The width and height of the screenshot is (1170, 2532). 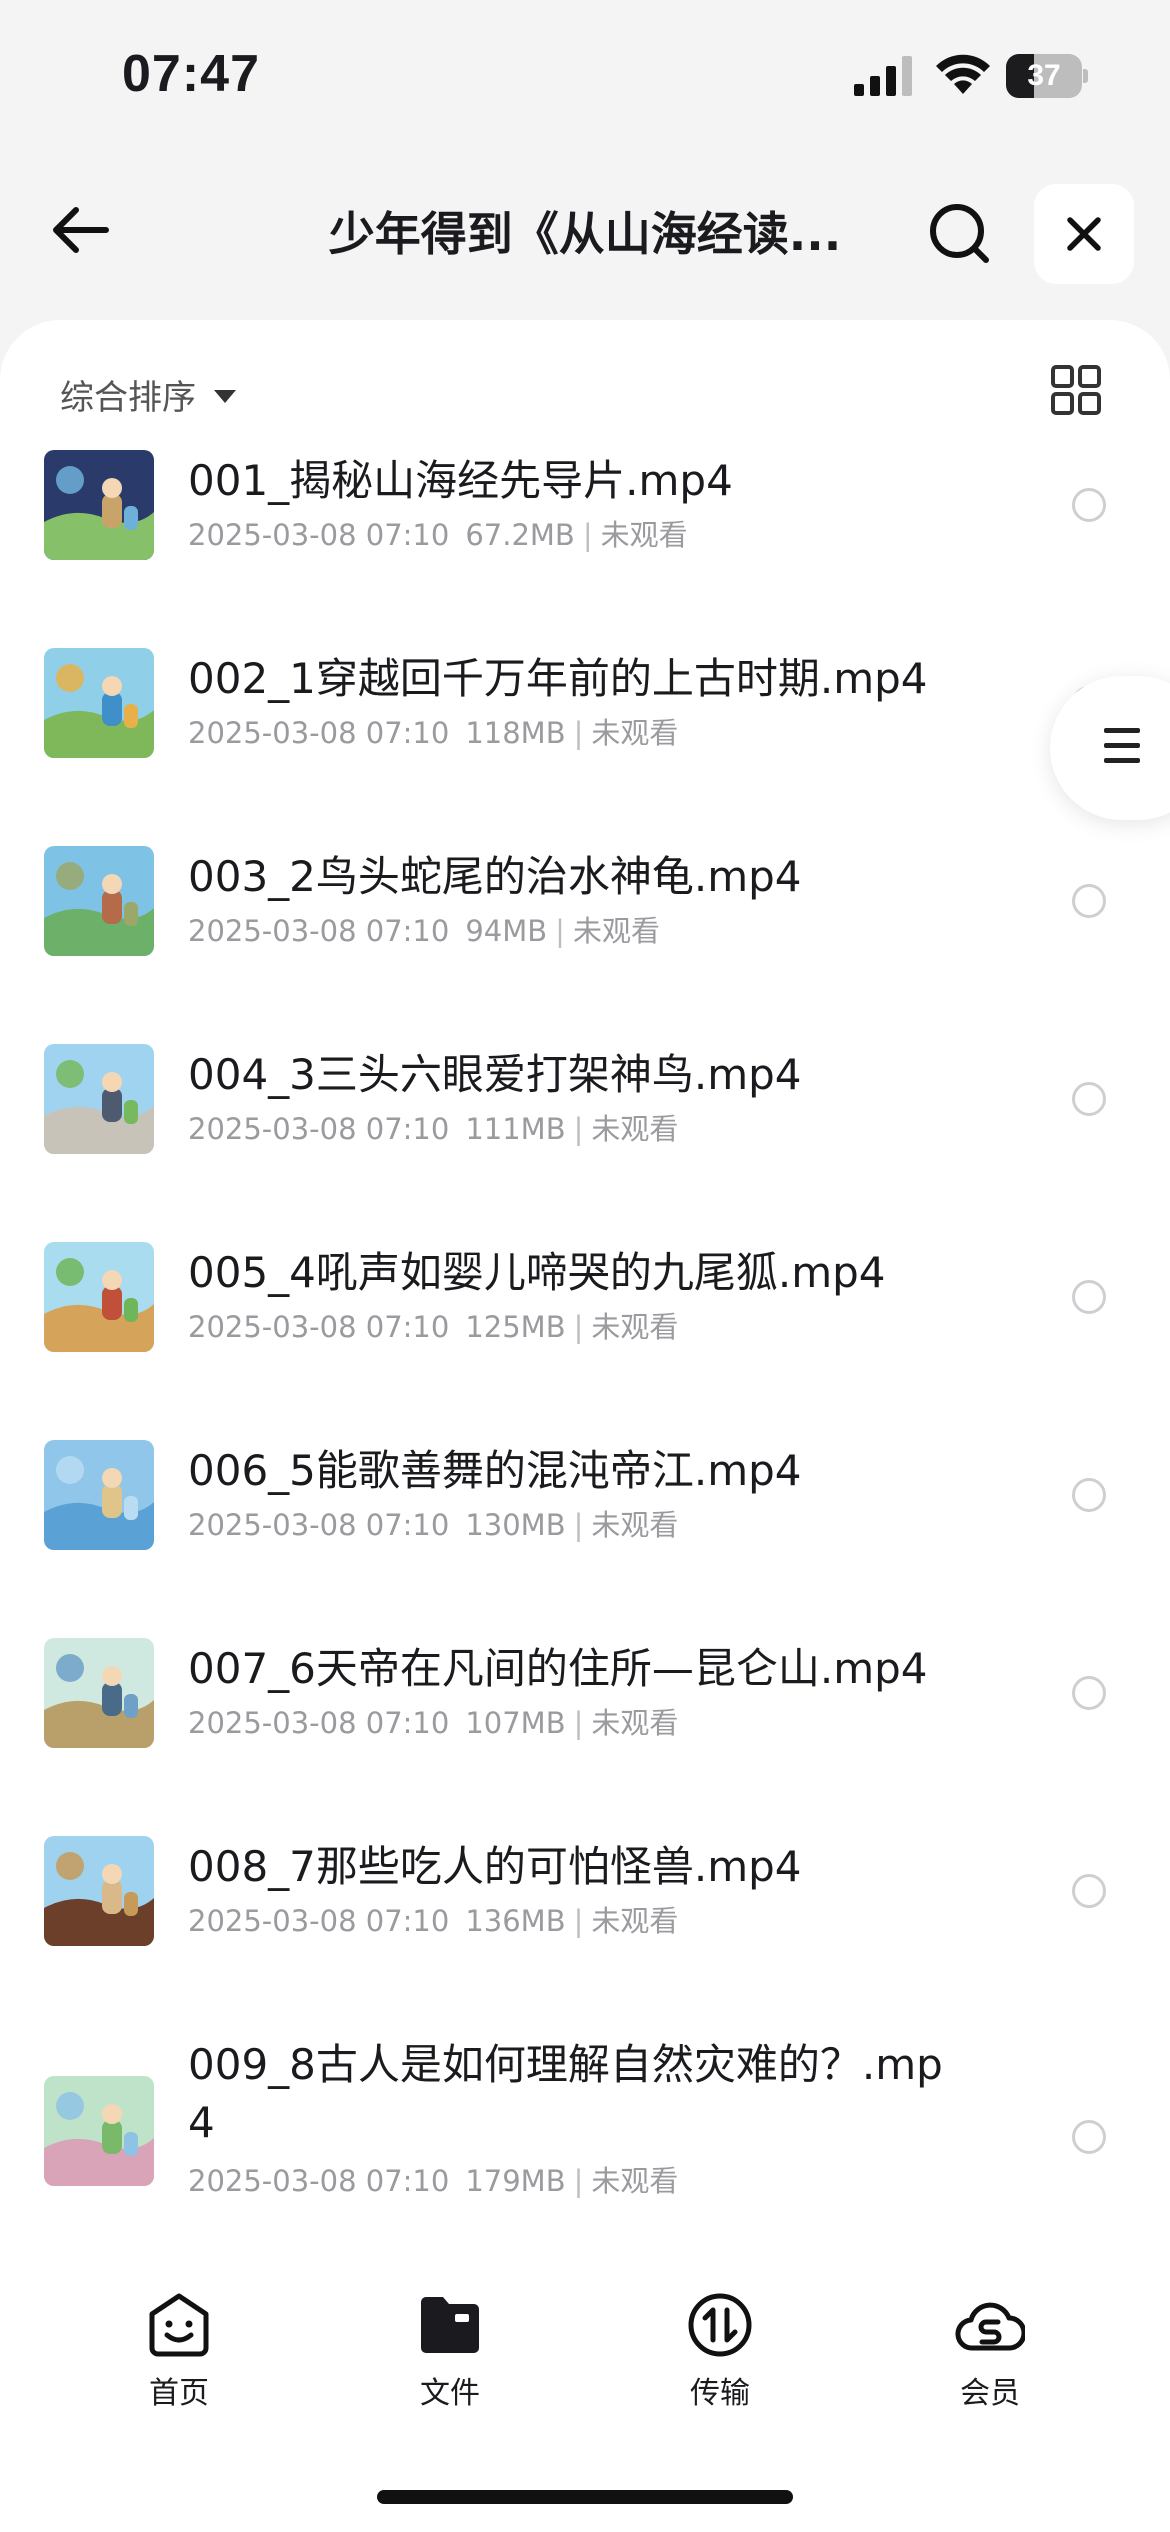 I want to click on search-button, so click(x=960, y=234).